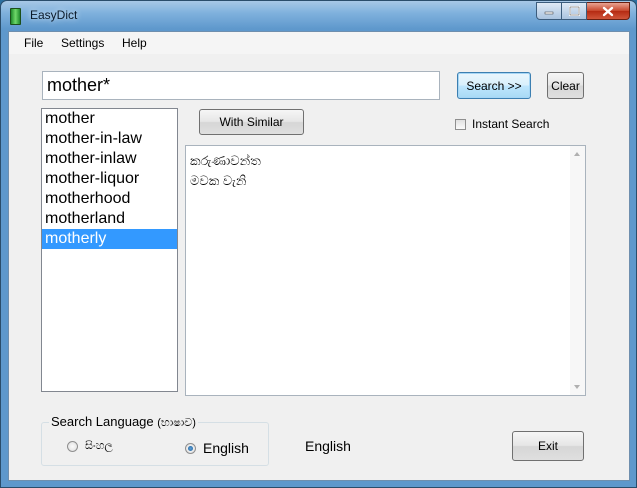 The width and height of the screenshot is (637, 488). What do you see at coordinates (460, 124) in the screenshot?
I see `checkbox-box` at bounding box center [460, 124].